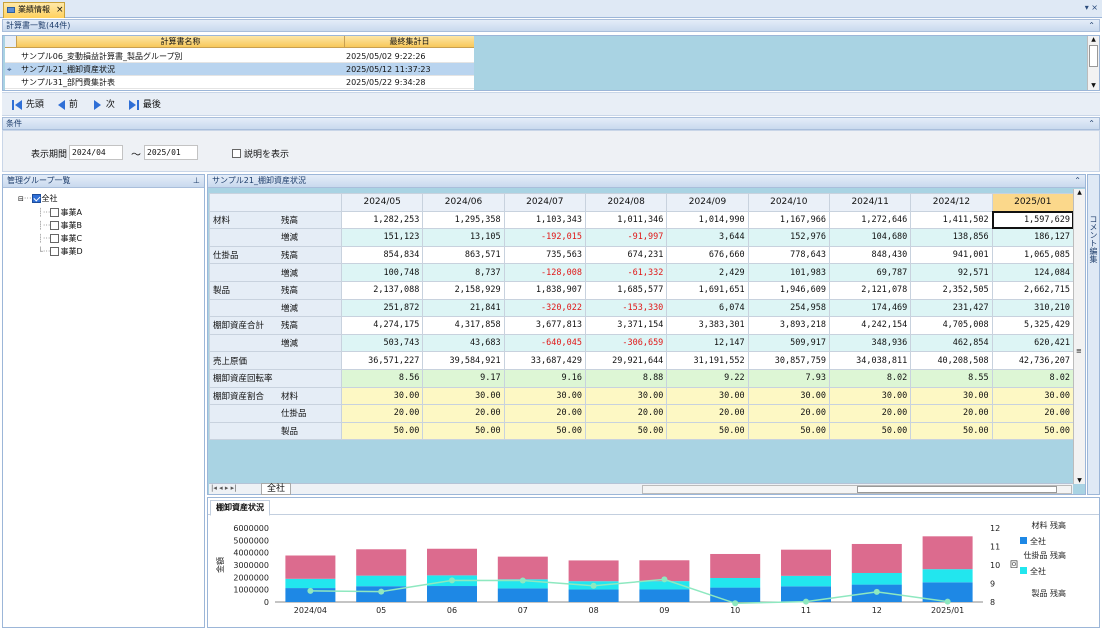  Describe the element at coordinates (707, 378) in the screenshot. I see `table-cell: 9.22` at that location.